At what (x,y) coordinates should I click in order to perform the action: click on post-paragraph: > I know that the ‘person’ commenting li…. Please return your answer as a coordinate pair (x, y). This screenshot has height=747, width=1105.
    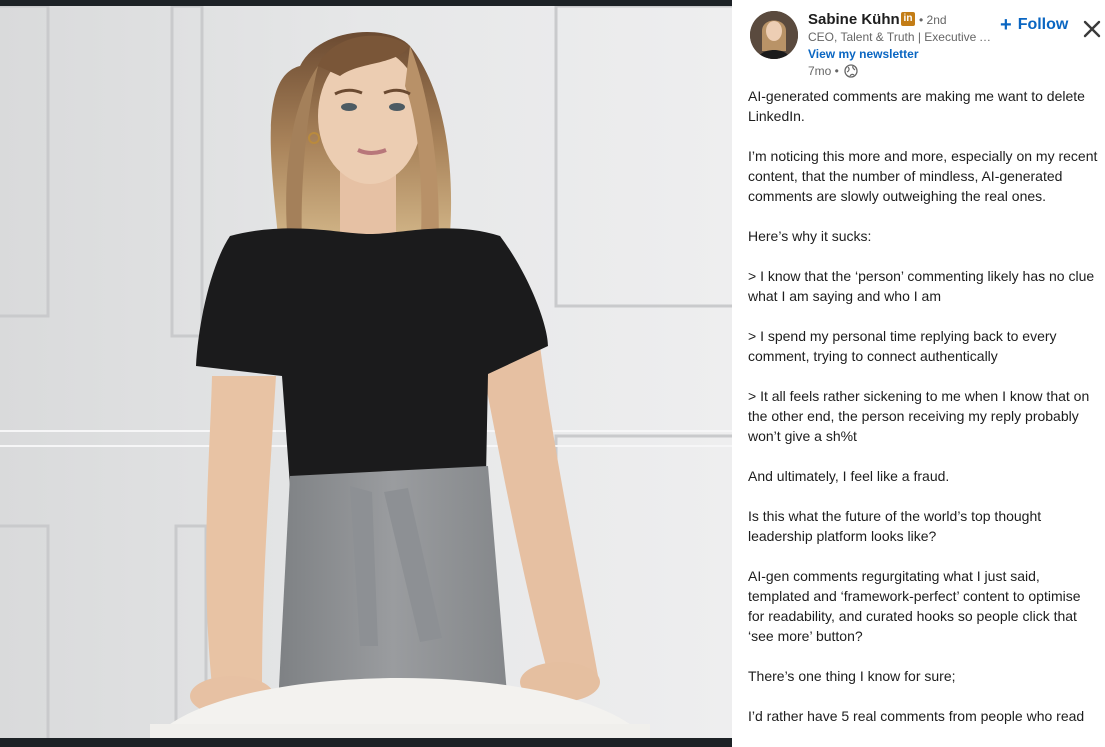
    Looking at the image, I should click on (921, 286).